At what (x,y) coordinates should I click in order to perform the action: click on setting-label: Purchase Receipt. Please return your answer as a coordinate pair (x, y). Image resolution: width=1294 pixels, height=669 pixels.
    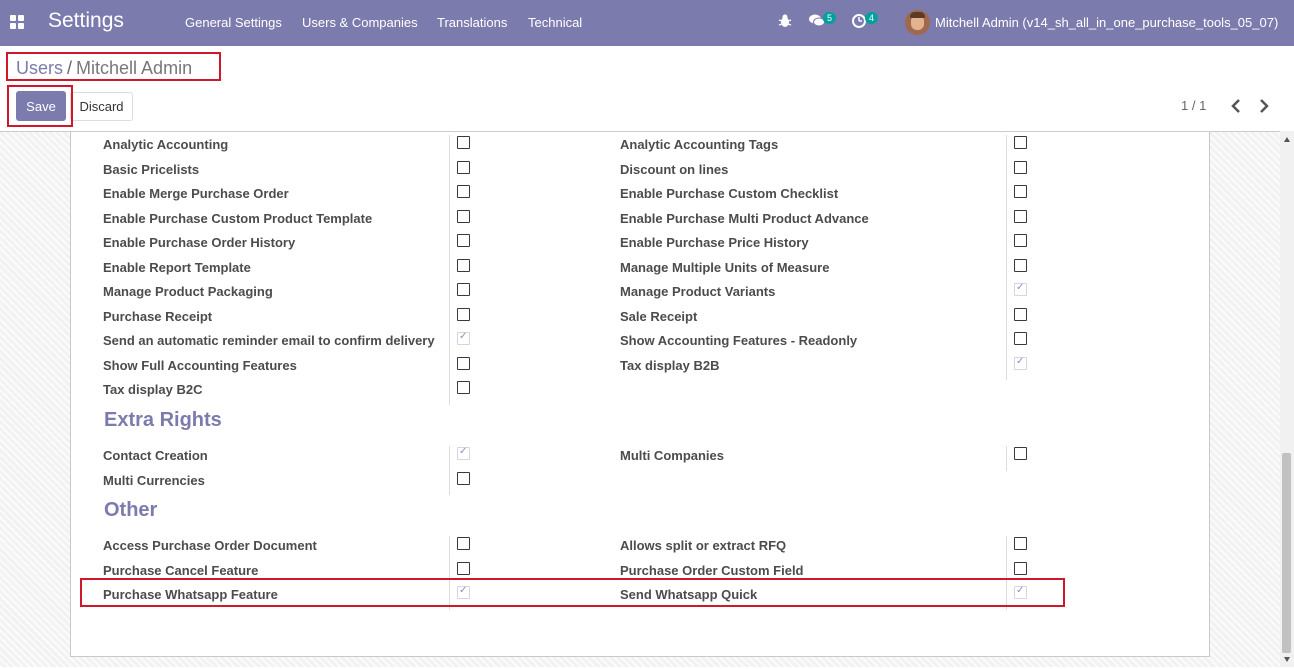
    Looking at the image, I should click on (158, 316).